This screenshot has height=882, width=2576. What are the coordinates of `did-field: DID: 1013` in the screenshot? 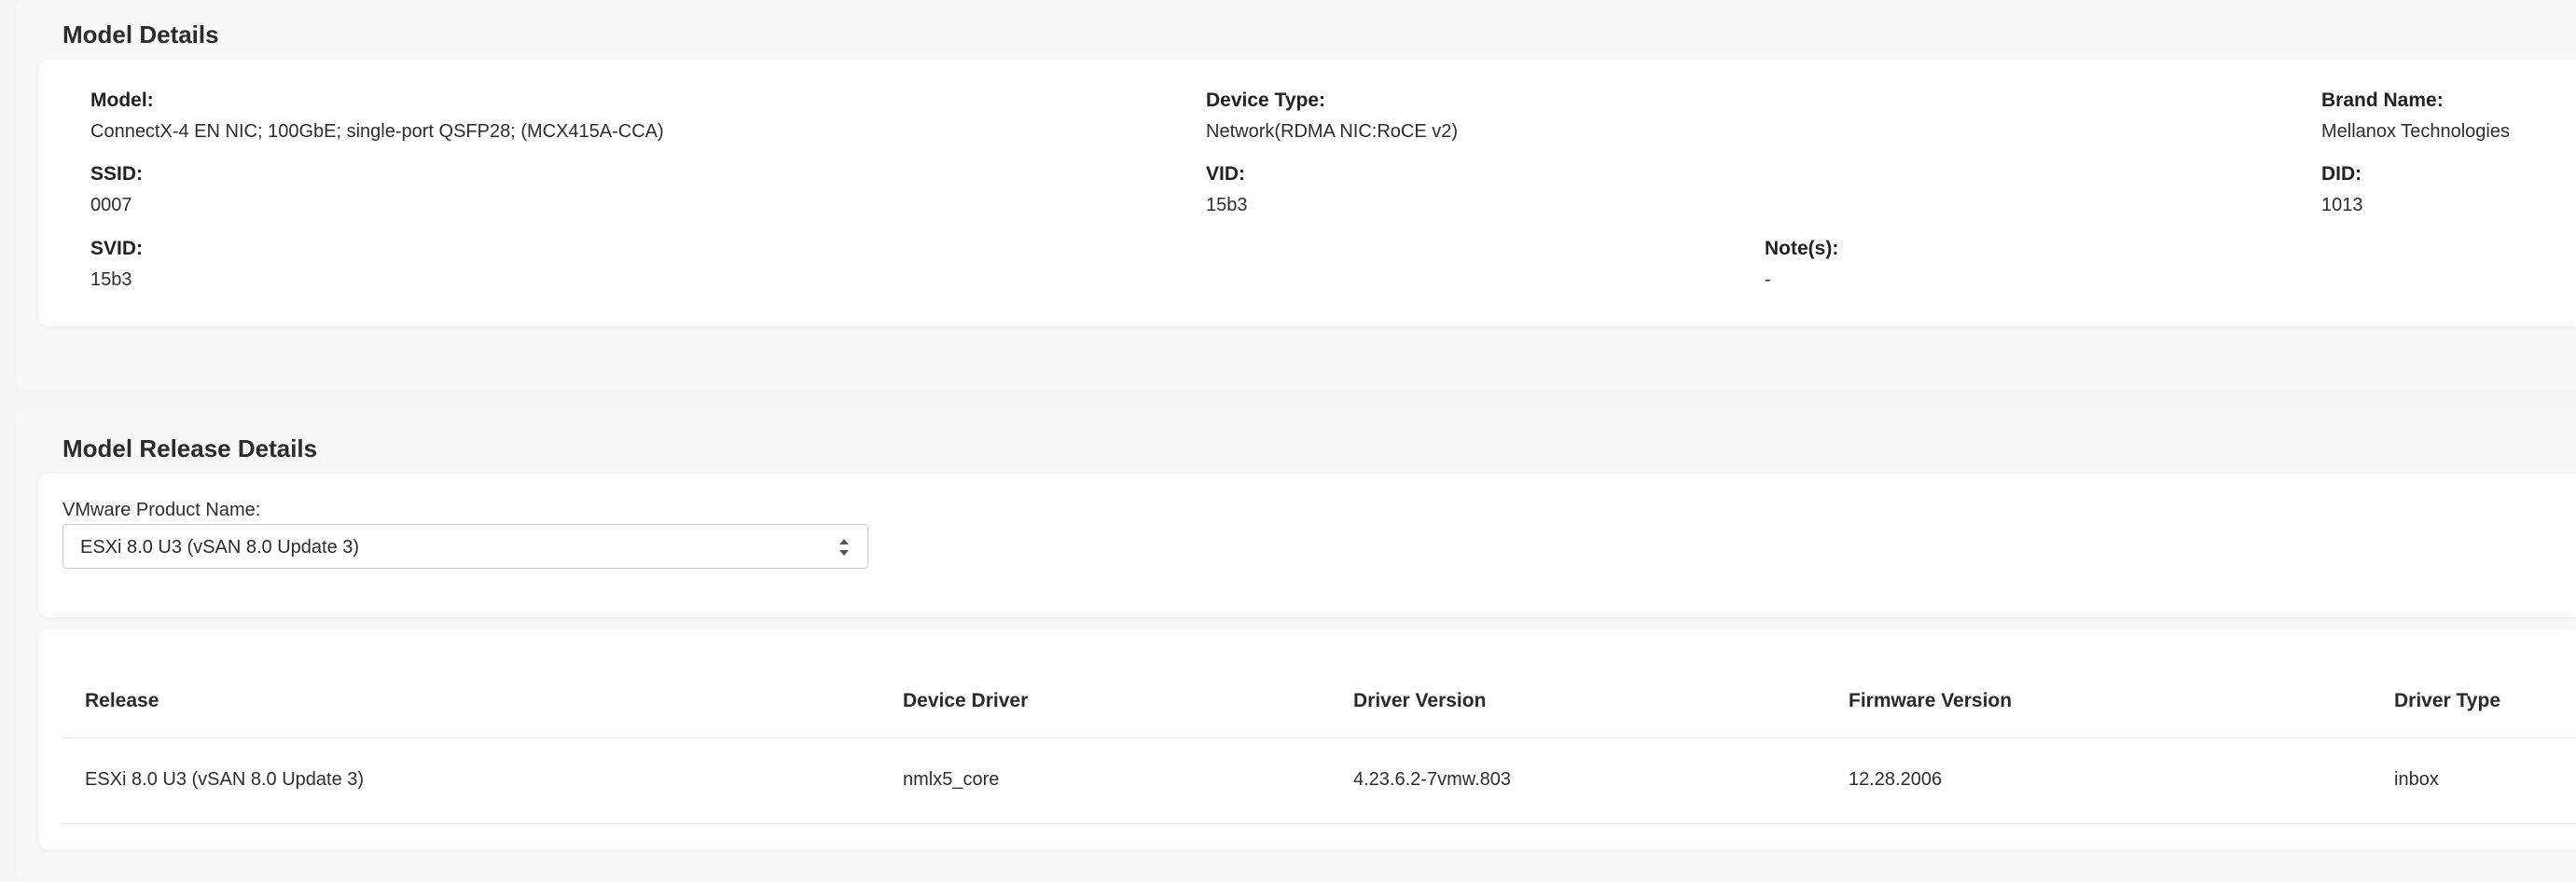 It's located at (2342, 189).